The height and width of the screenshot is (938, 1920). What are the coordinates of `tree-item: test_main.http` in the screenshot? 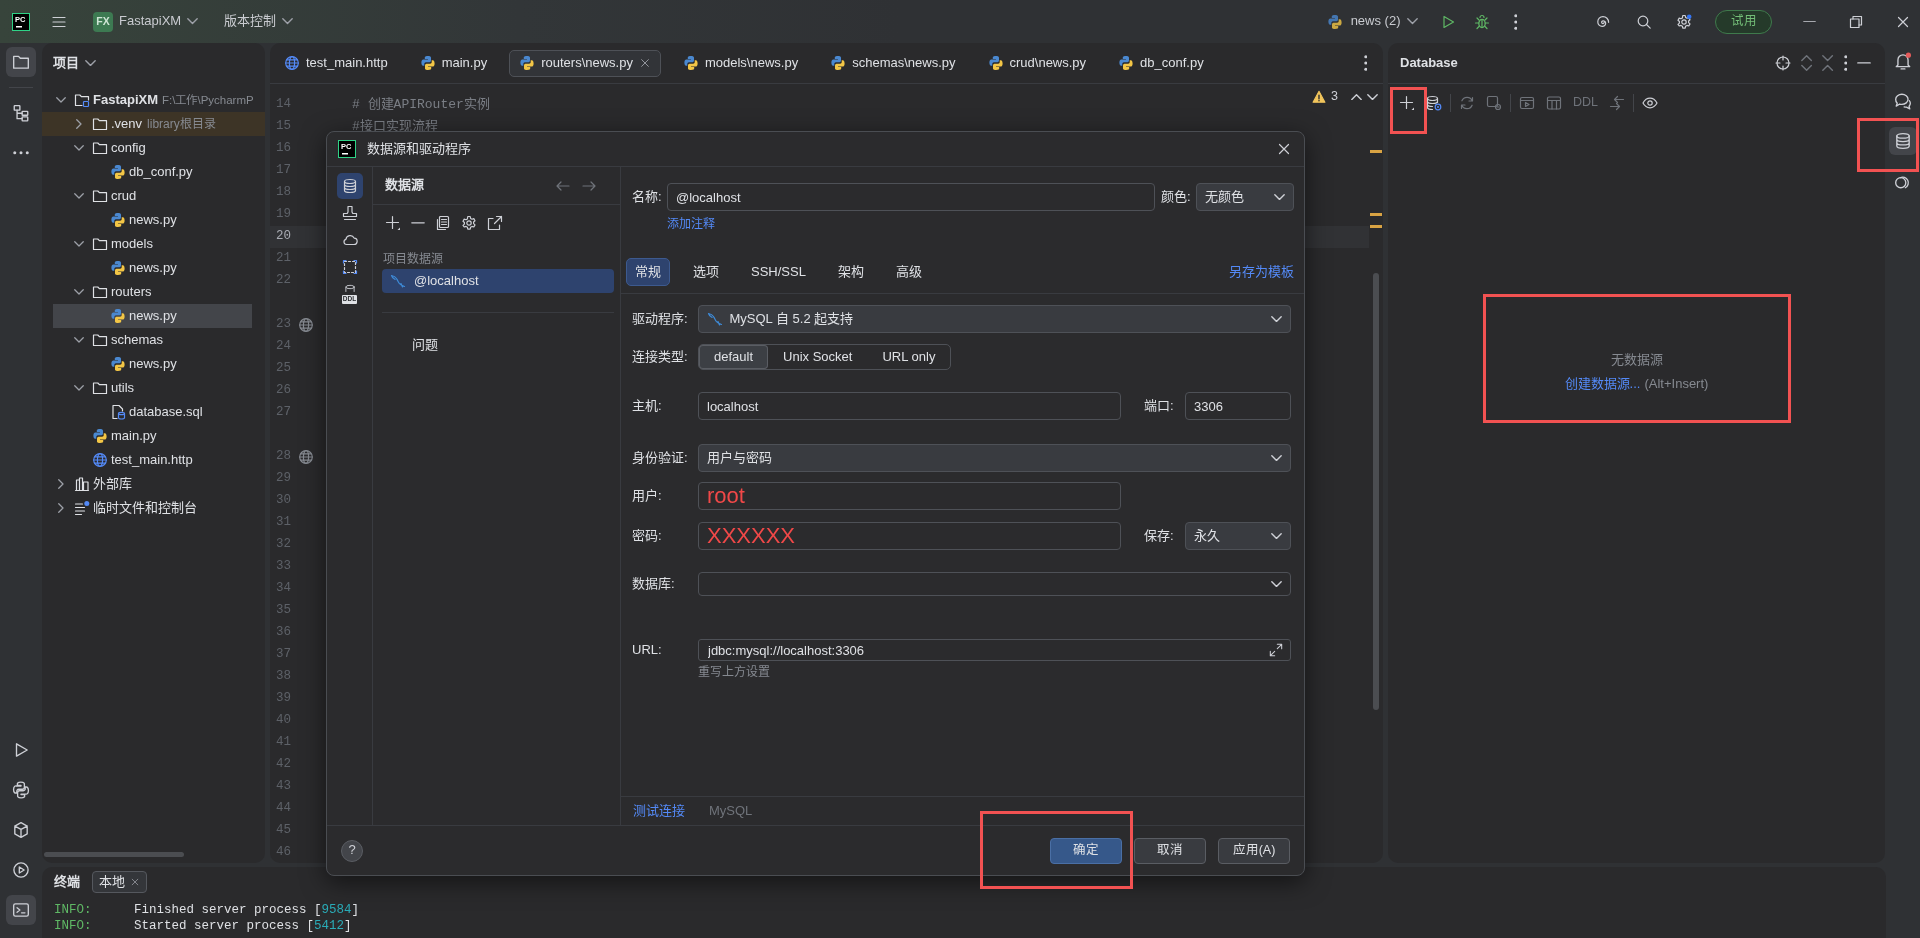 It's located at (153, 460).